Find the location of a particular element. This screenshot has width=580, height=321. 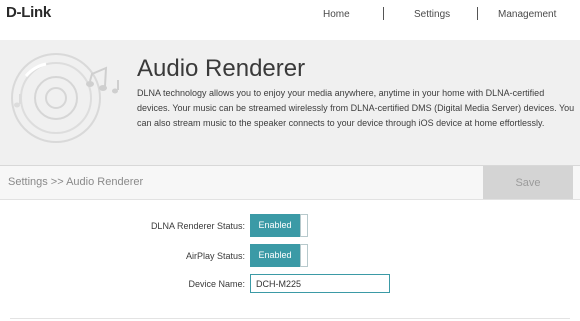

airplay-status-label: AirPlay Status: is located at coordinates (215, 256).